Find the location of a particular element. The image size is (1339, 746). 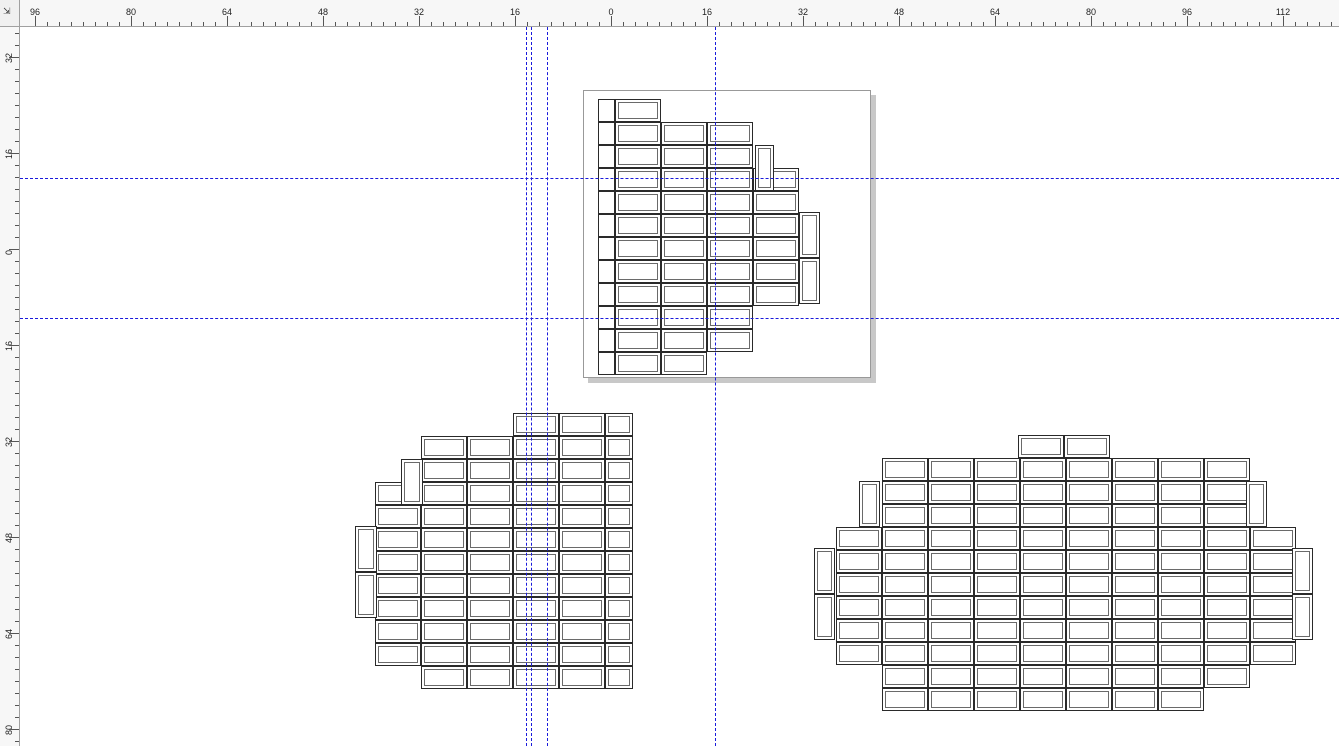

vertical-ruler: 321601632486480 is located at coordinates (10, 386).